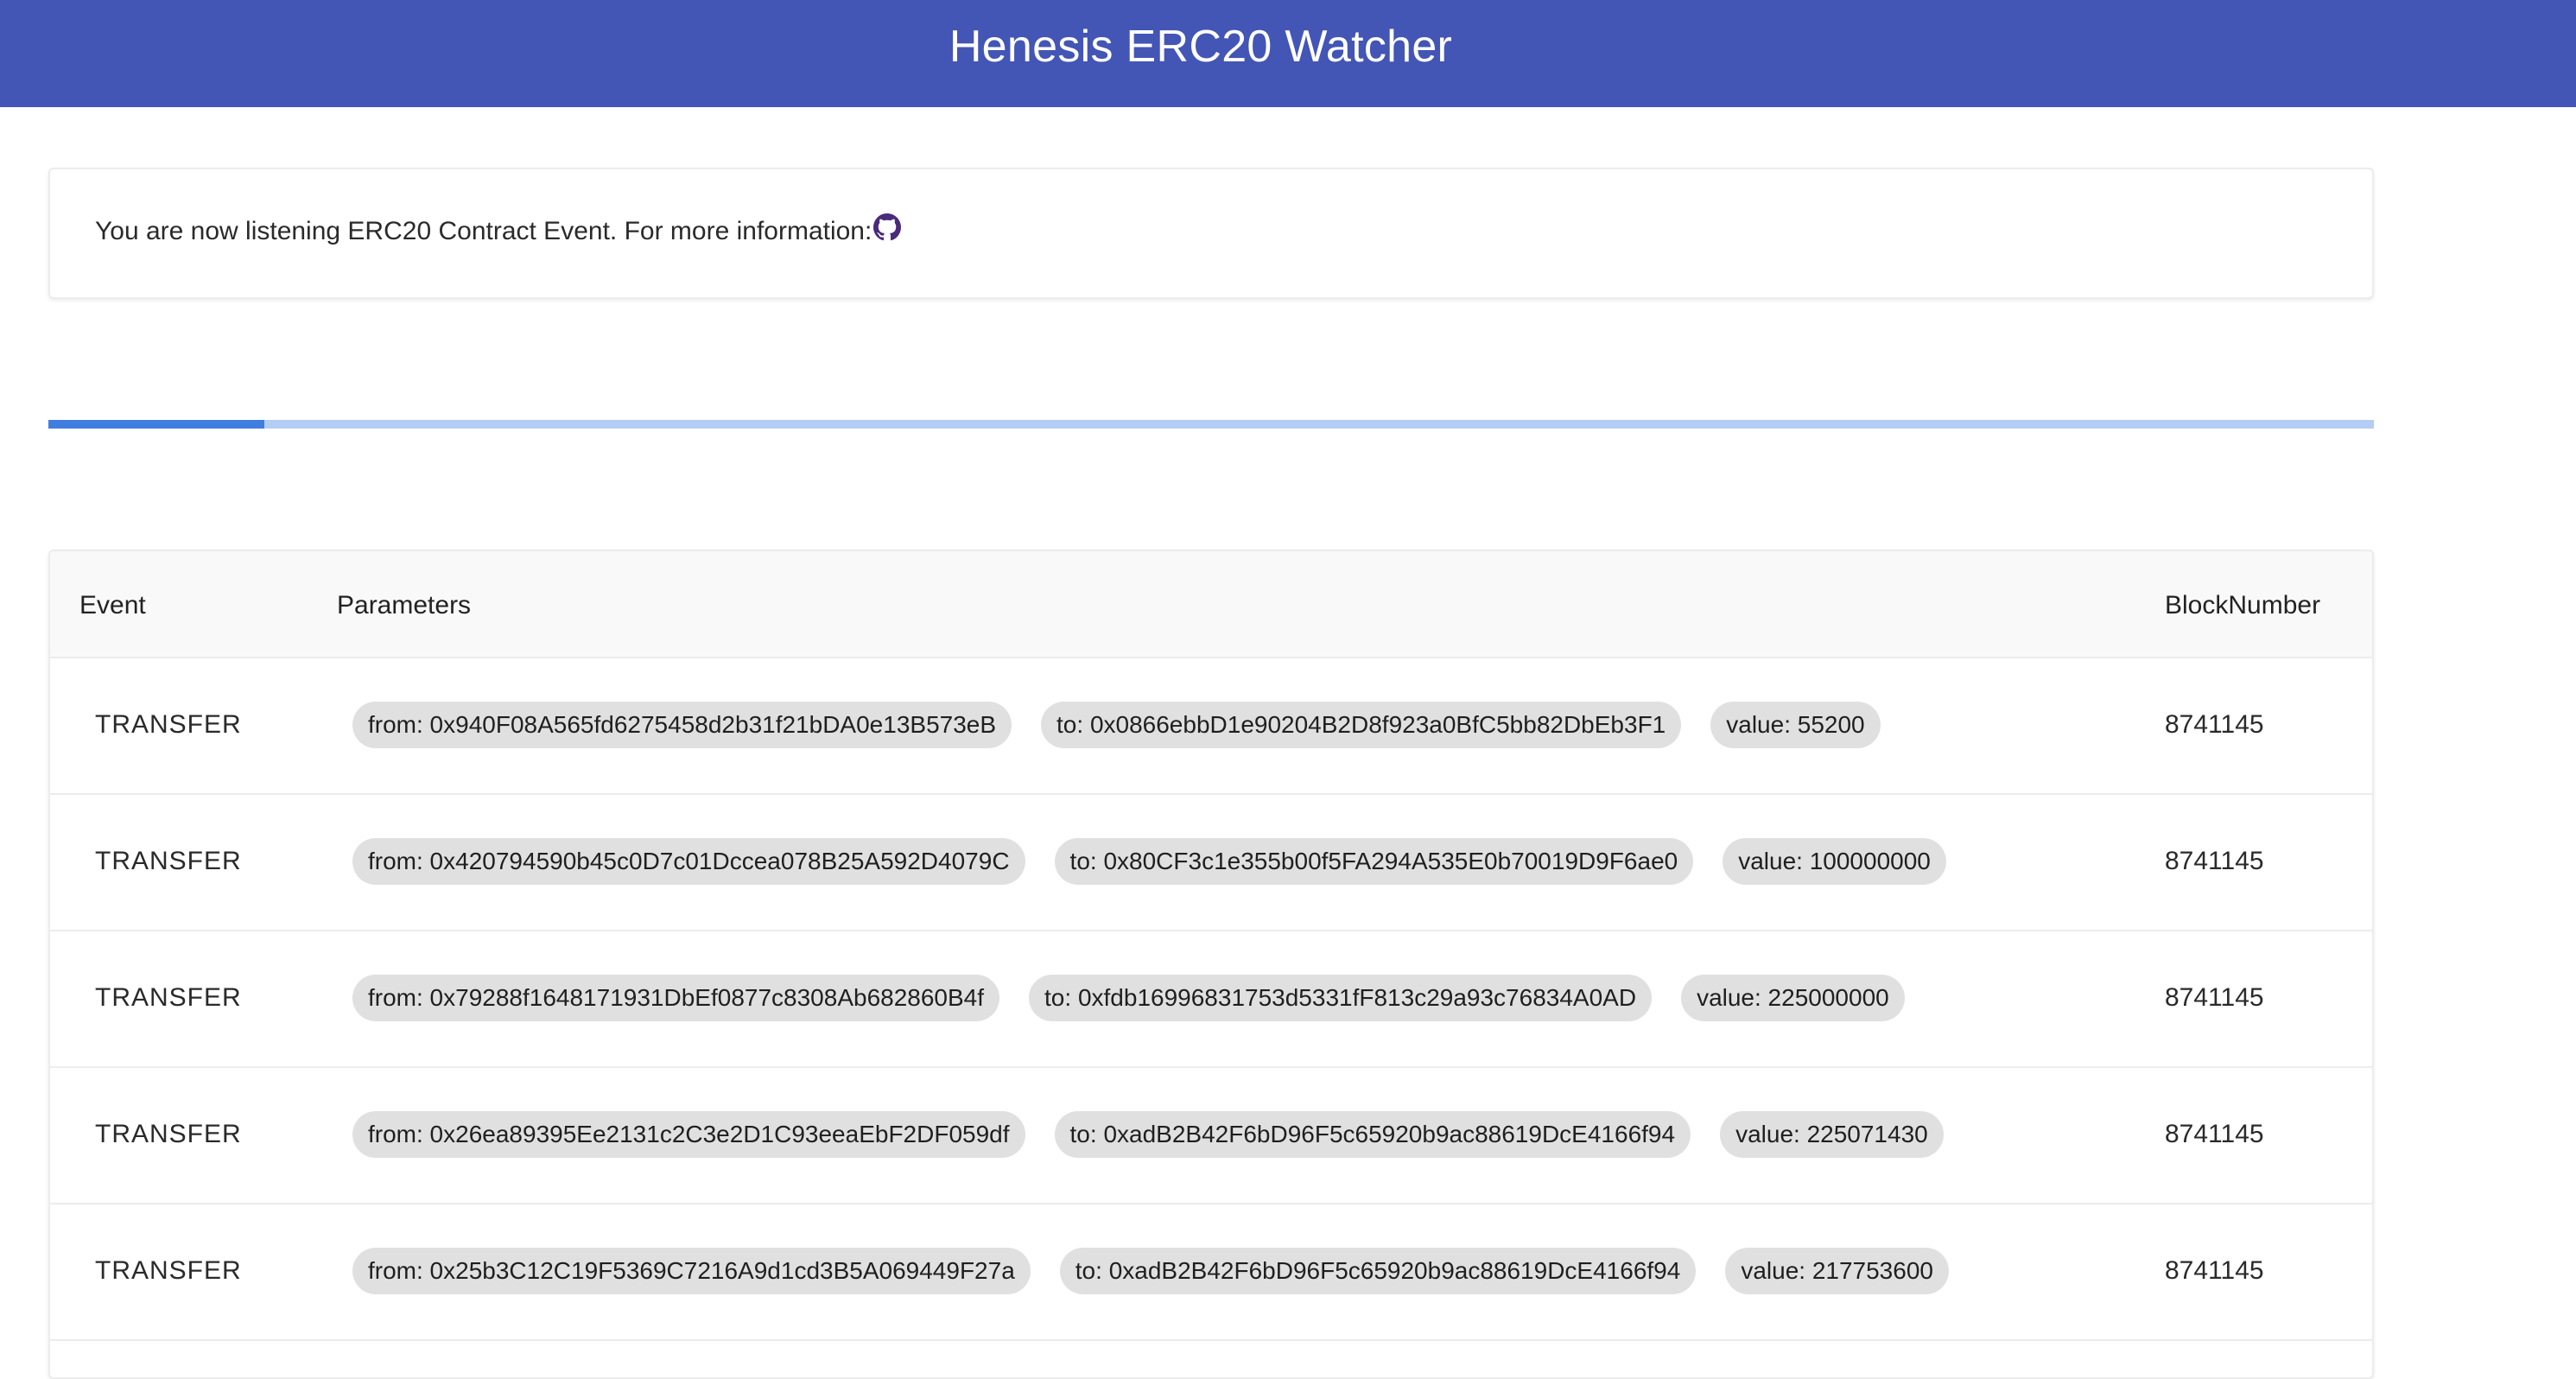  I want to click on progress-fill, so click(156, 424).